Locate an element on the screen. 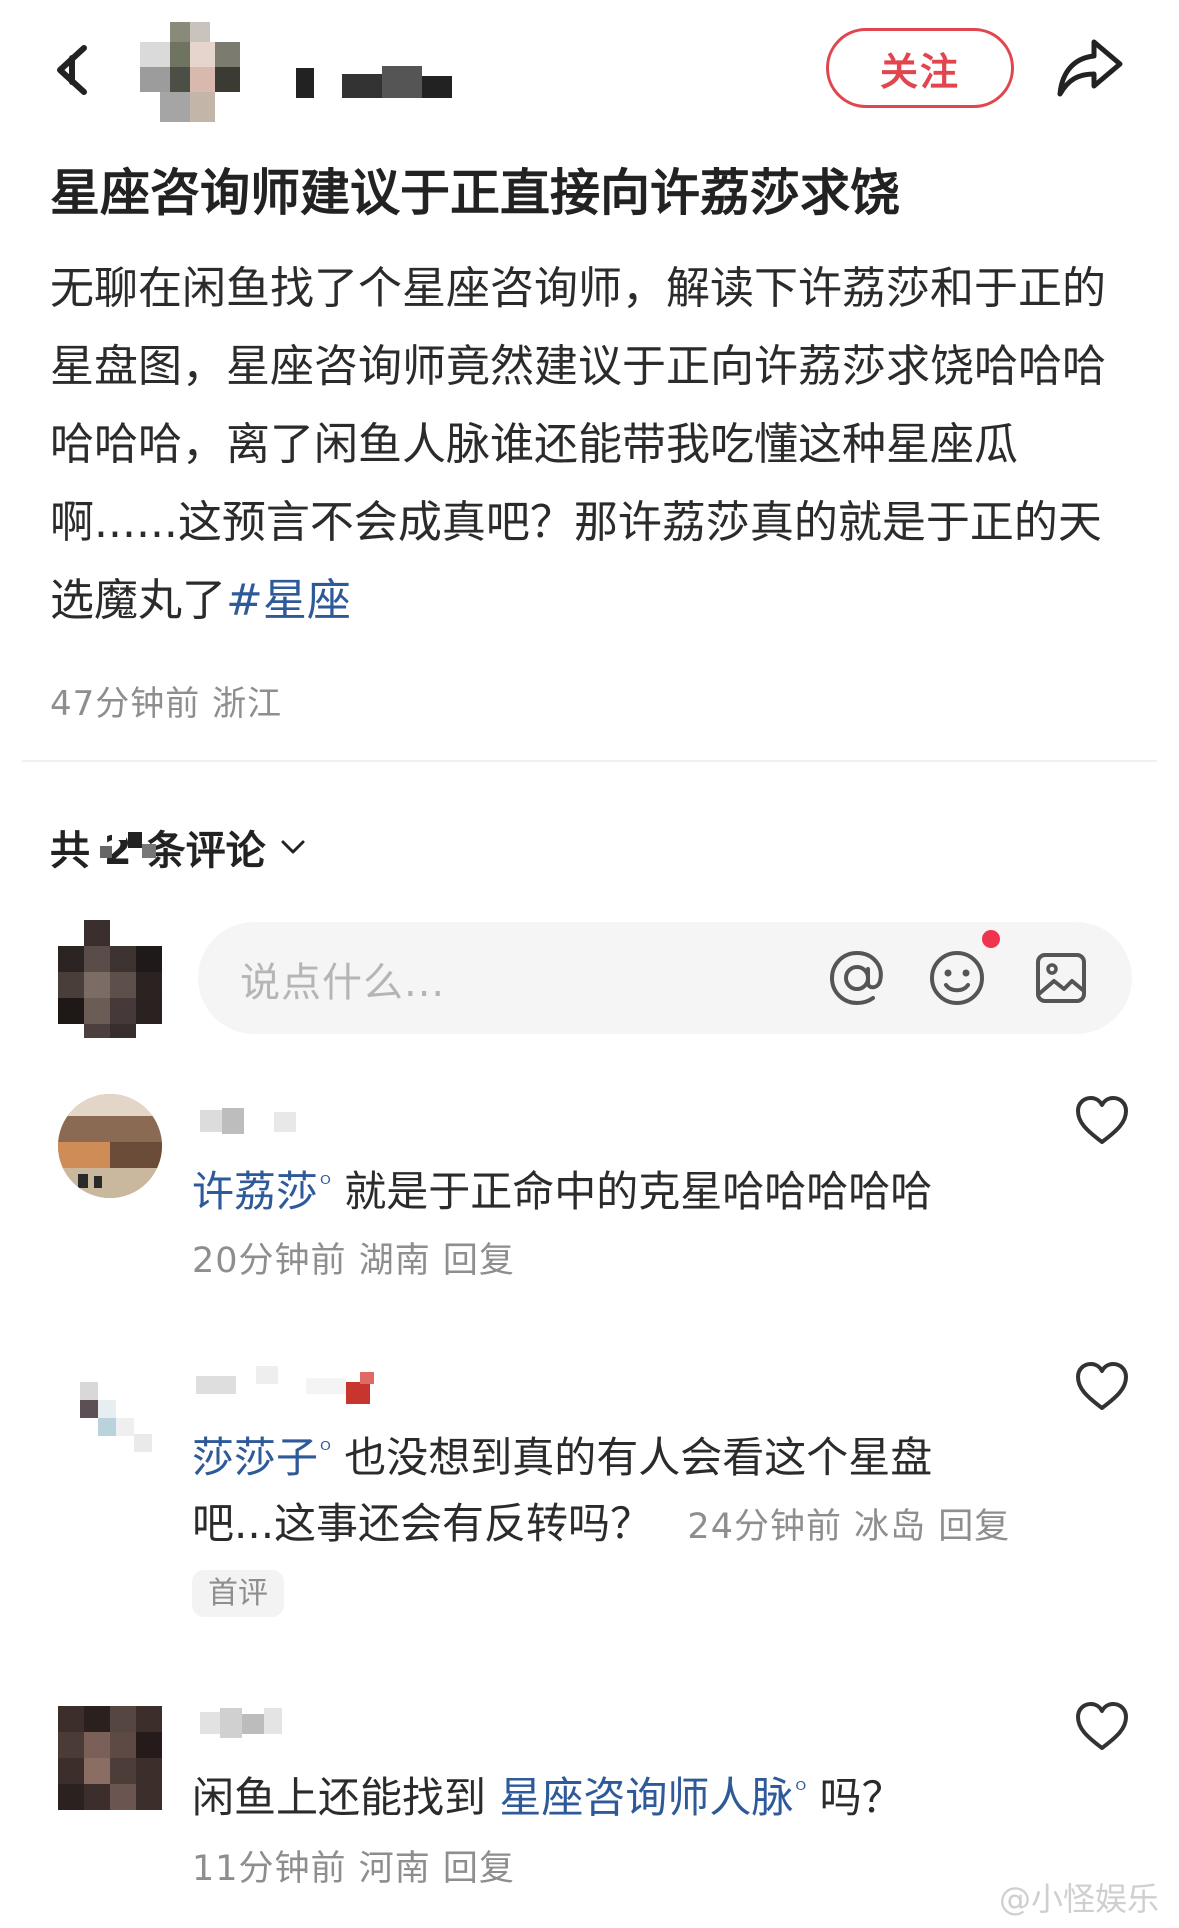  share-button is located at coordinates (1090, 68).